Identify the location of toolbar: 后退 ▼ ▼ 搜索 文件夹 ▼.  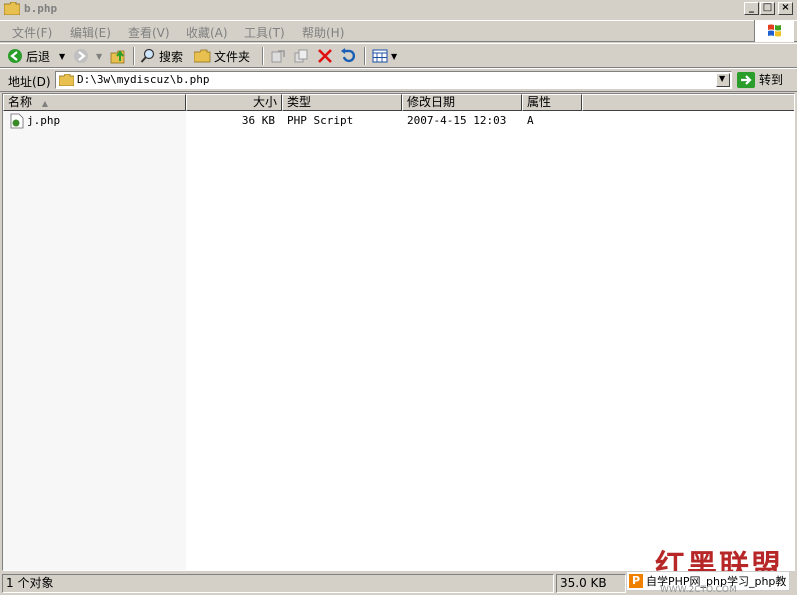
(398, 55).